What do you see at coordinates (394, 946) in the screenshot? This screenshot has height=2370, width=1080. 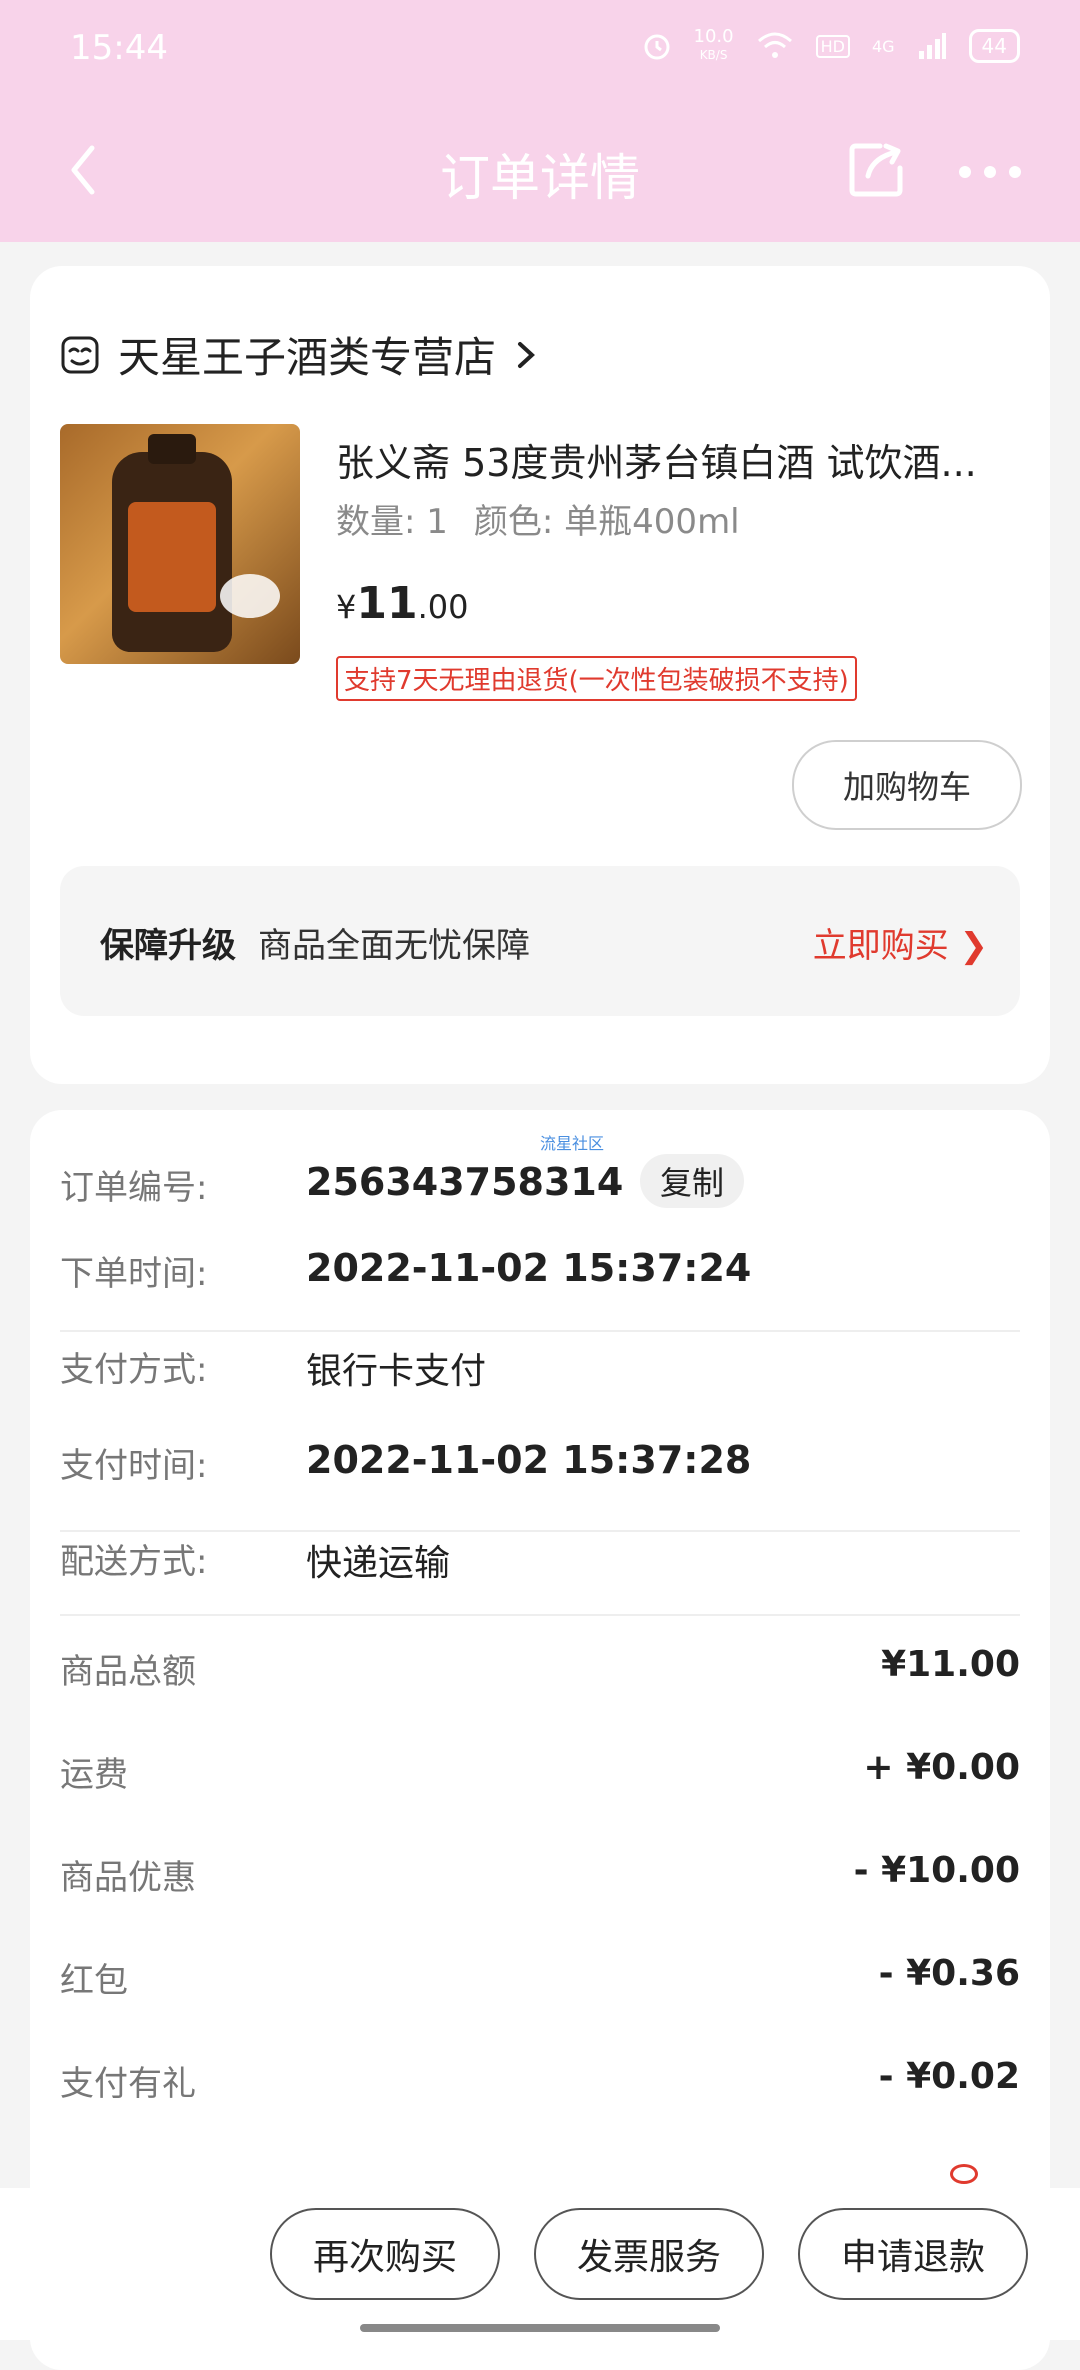 I see `protection-desc: 商品全面无忧保障` at bounding box center [394, 946].